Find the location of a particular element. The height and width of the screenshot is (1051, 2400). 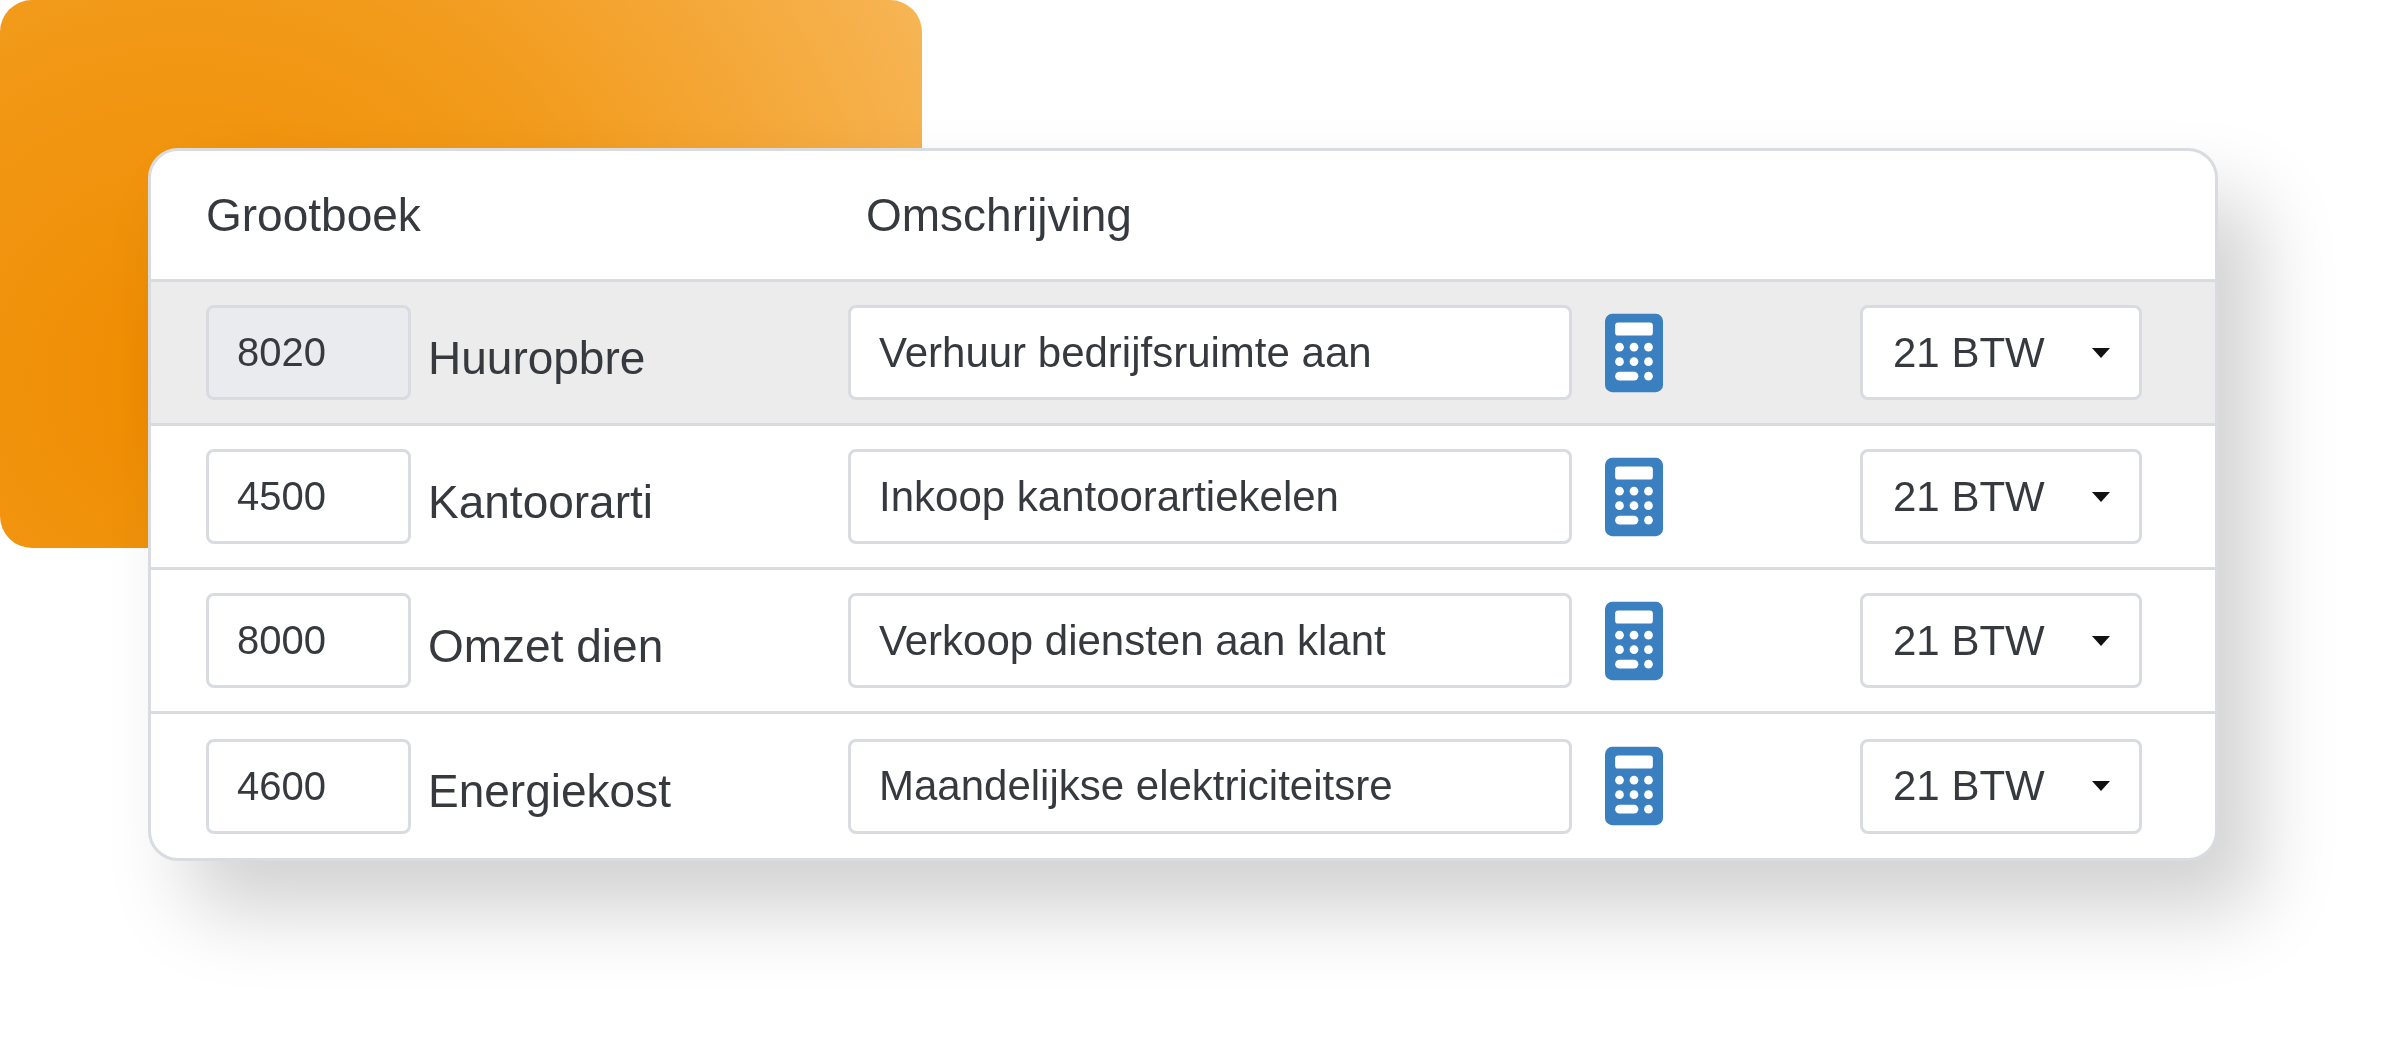

description-field: Maandelijkse elektriciteitsre is located at coordinates (1210, 786).